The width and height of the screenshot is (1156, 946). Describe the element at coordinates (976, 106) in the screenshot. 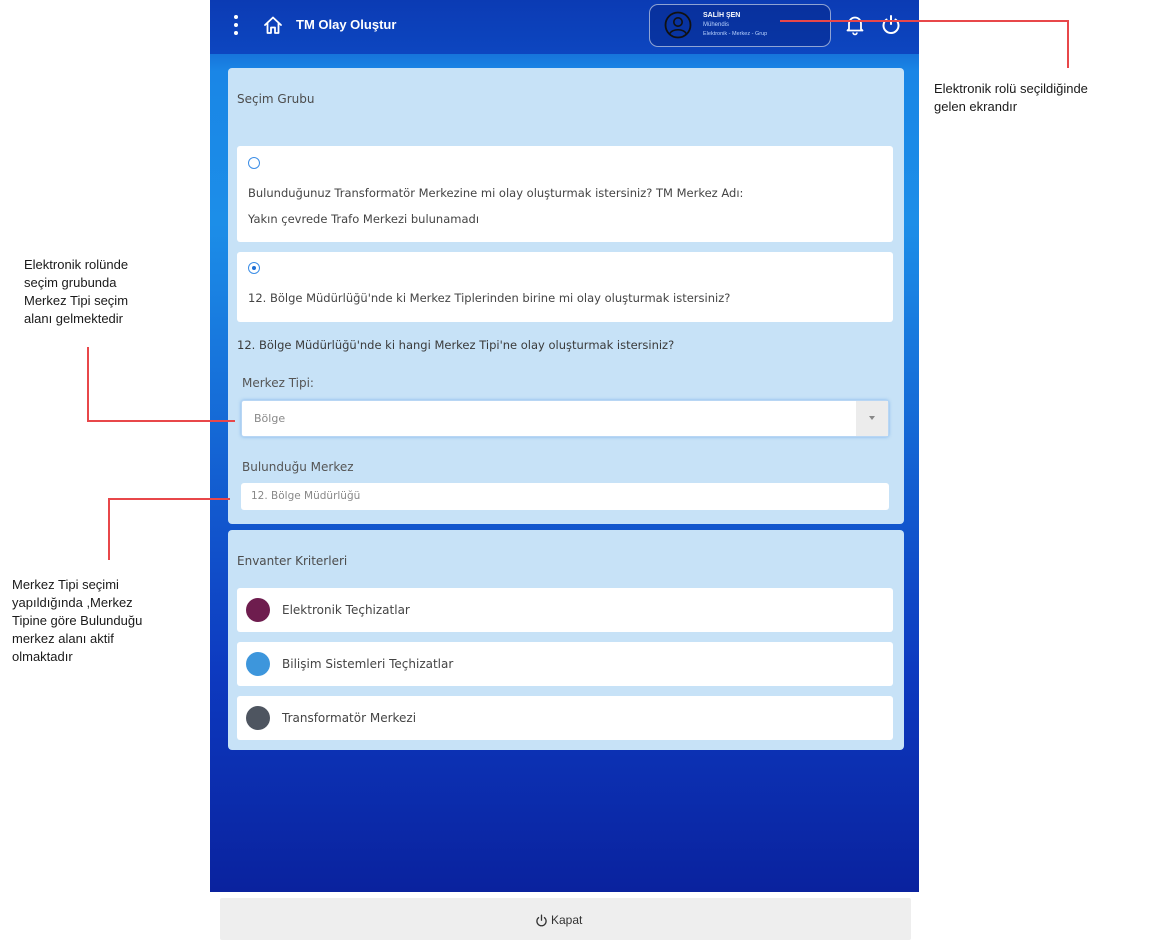

I see `annotation-line: gelen ekrandır` at that location.